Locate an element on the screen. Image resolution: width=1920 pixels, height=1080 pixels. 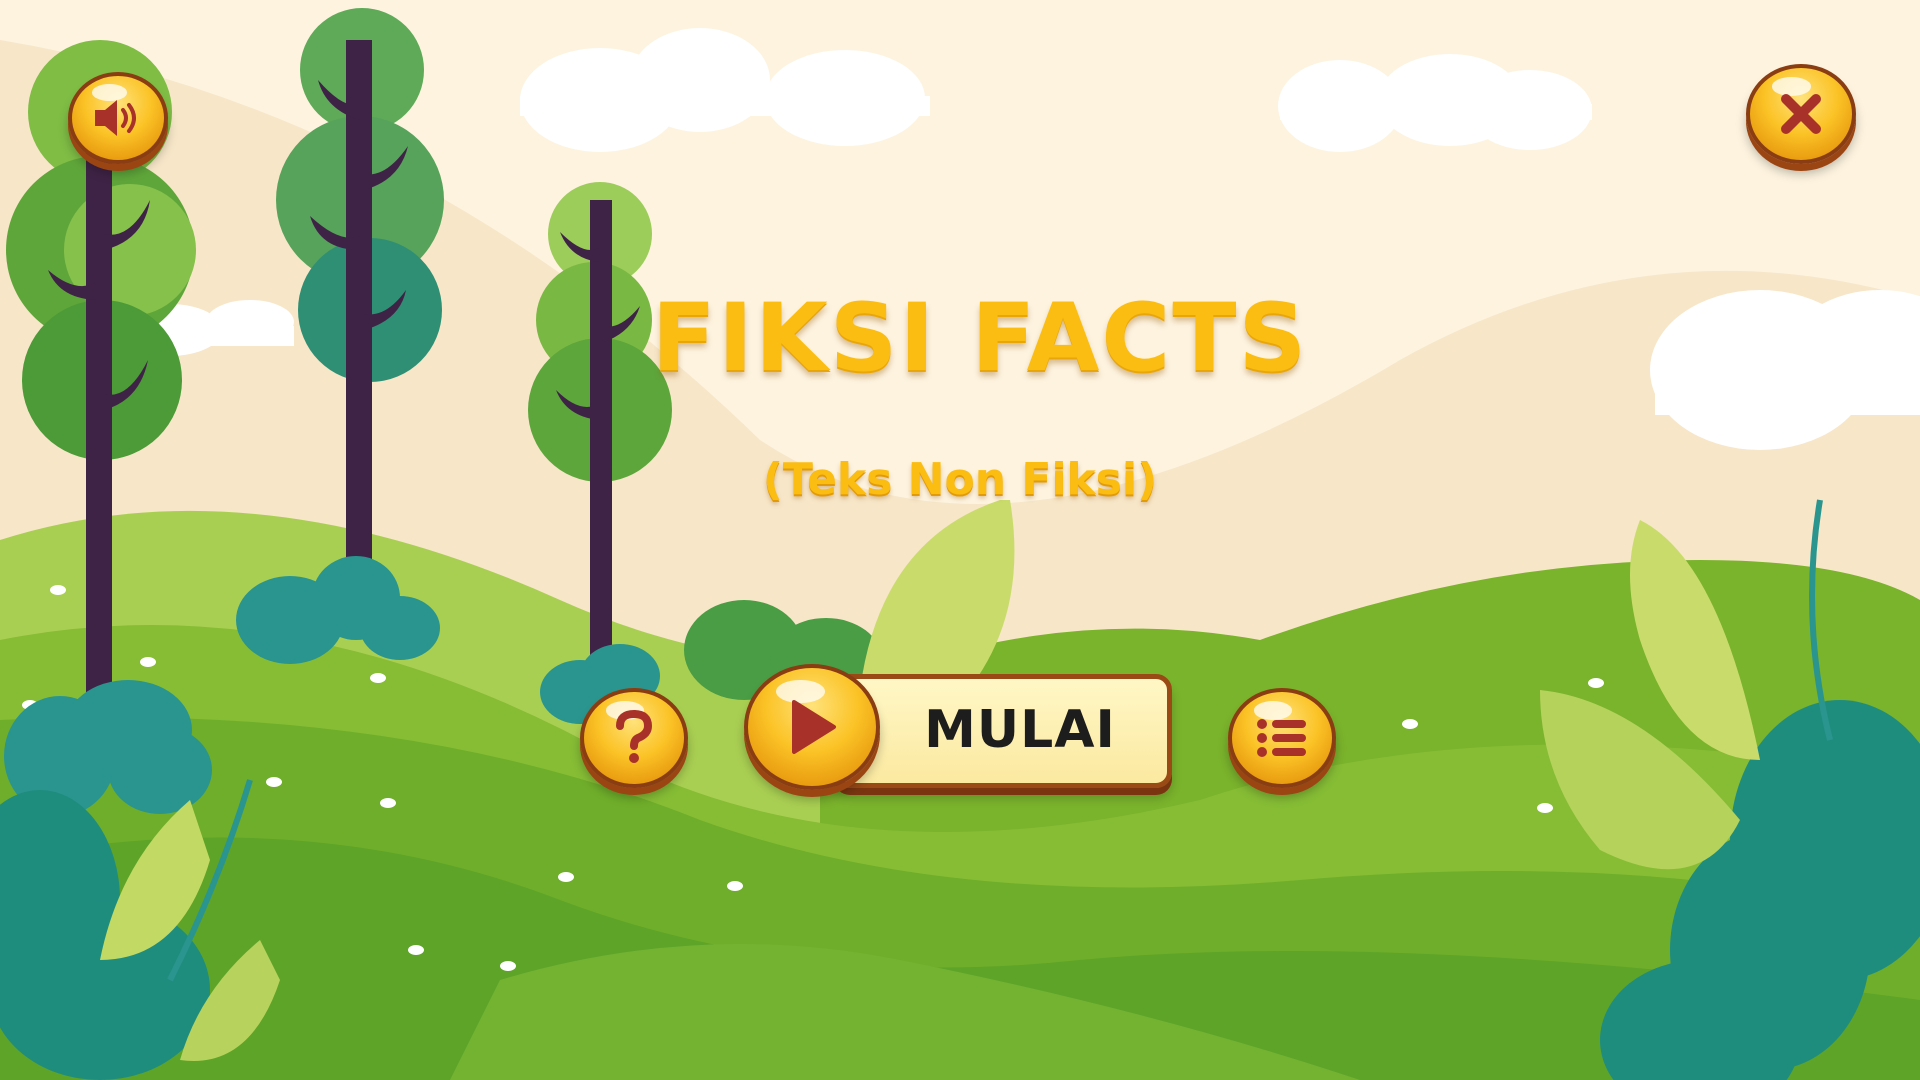
question-mark-icon is located at coordinates (634, 736).